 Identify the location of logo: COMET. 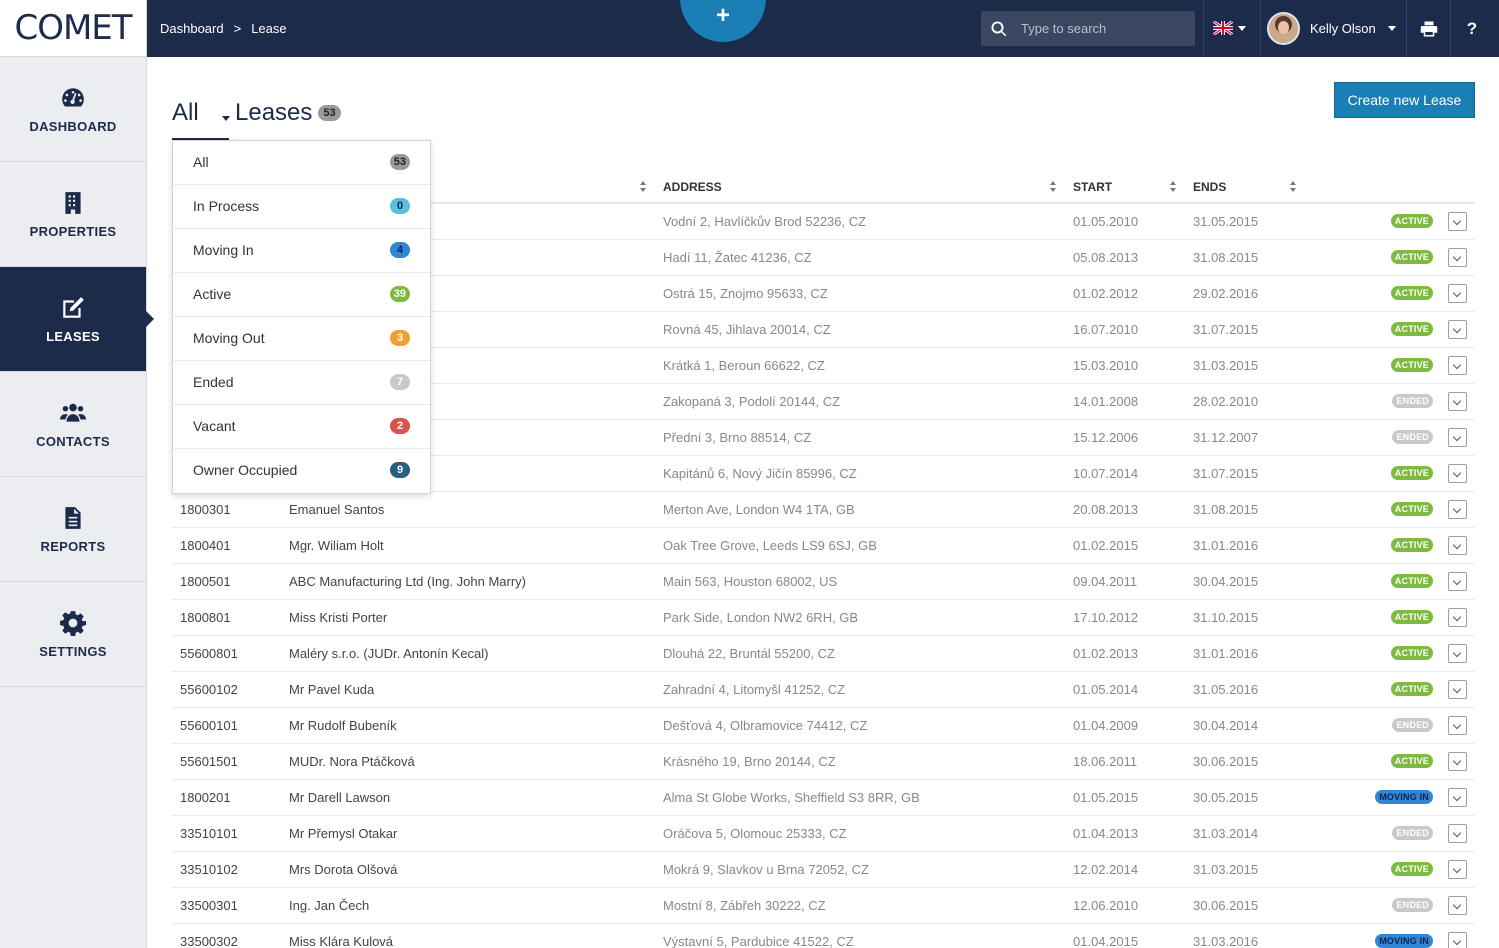
(73, 28).